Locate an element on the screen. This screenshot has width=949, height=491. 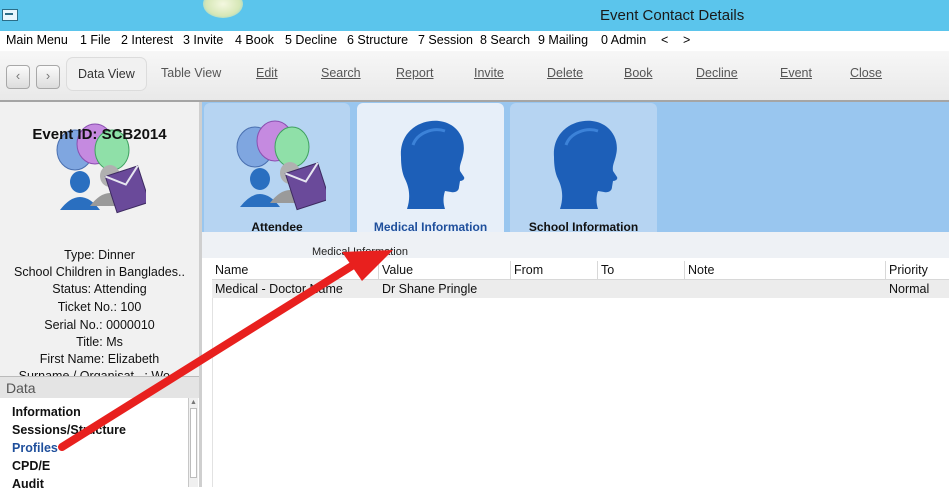
data-item-audit: Audit is located at coordinates (28, 484).